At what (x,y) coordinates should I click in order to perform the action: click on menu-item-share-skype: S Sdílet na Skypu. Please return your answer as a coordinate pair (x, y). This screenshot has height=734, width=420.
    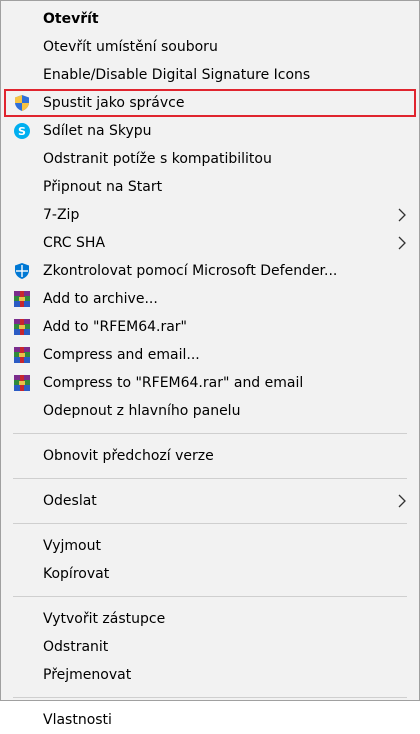
    Looking at the image, I should click on (210, 131).